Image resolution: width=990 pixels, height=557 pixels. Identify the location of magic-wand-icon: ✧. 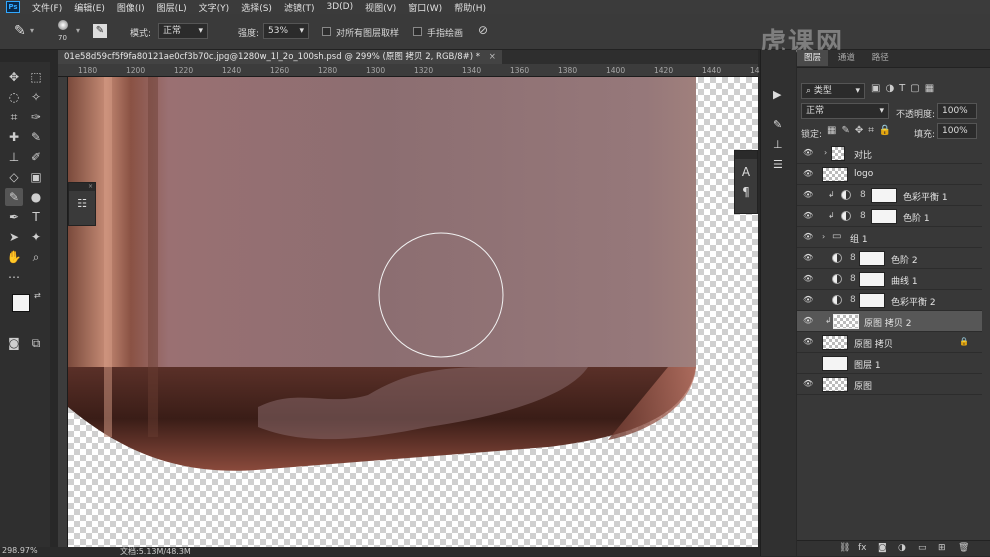
(36, 97).